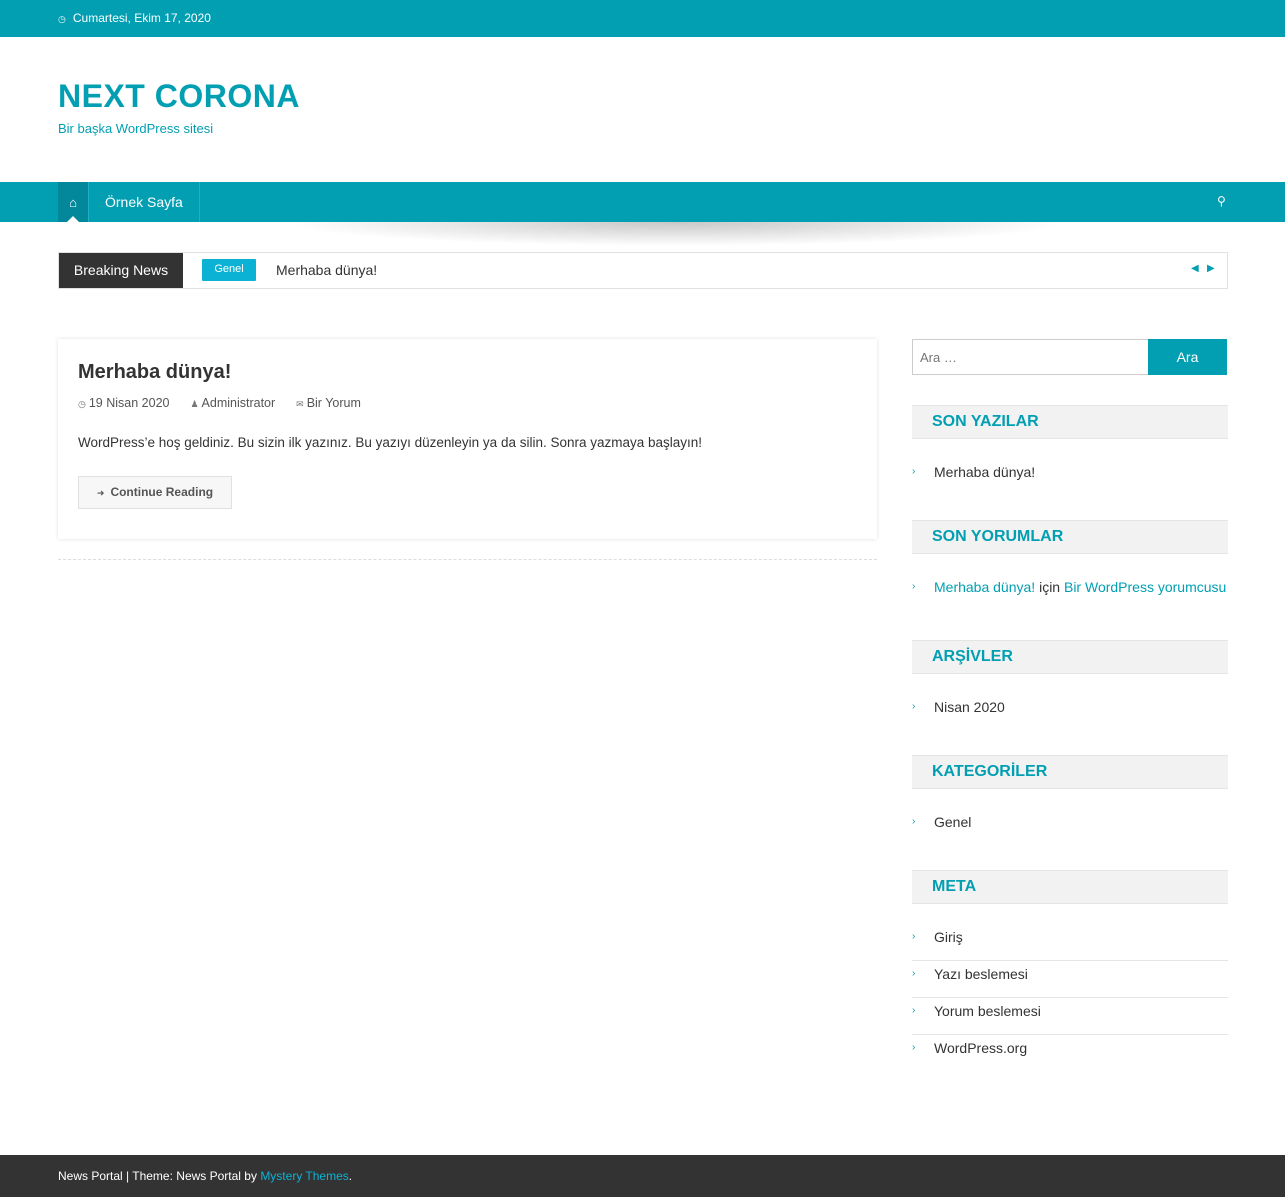 This screenshot has width=1285, height=1197. I want to click on post-meta: ◷ 19 Nisan 2020 ♟ Administrator ✉ Bir Yorum, so click(219, 403).